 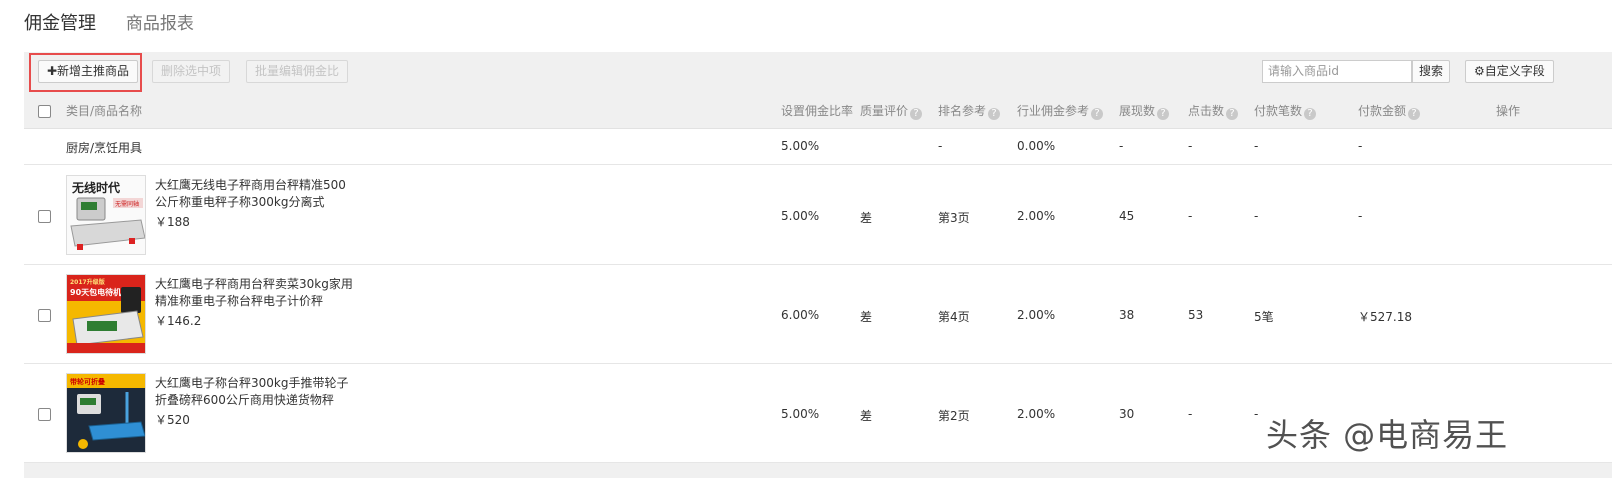 I want to click on rank-cell: 第3页, so click(x=954, y=218).